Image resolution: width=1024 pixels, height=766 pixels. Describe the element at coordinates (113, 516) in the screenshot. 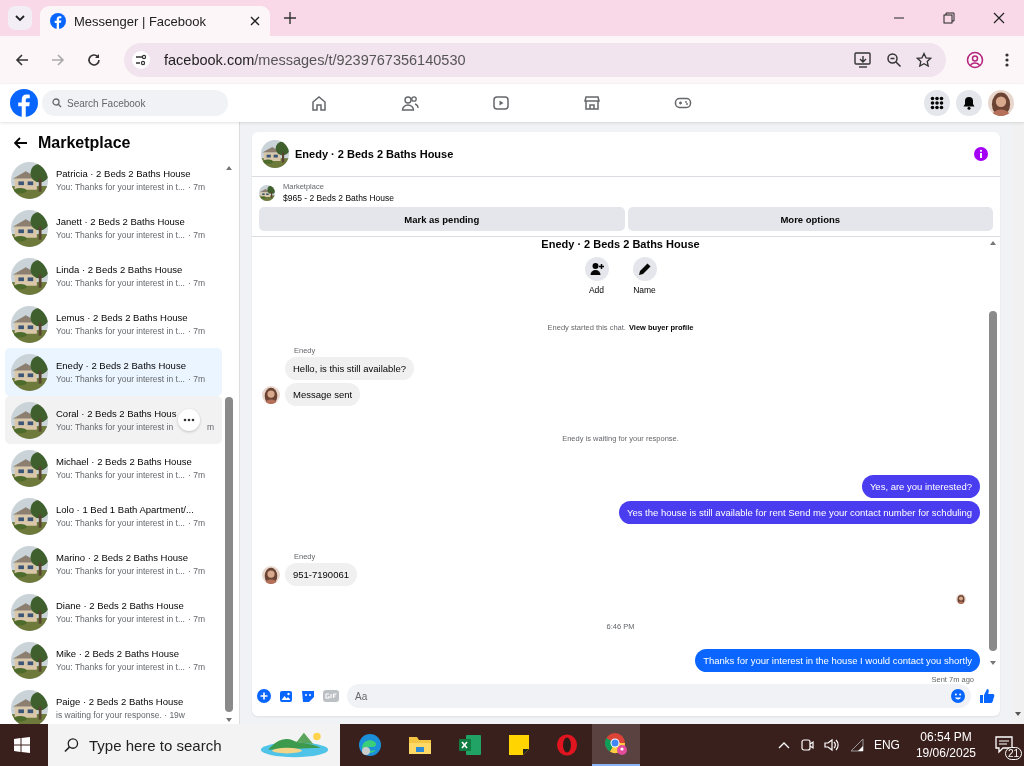

I see `conversation-item: Lolo · 1 Bed 1 Bath Apartment/... You: Thanks for your interest in t... · 7m` at that location.